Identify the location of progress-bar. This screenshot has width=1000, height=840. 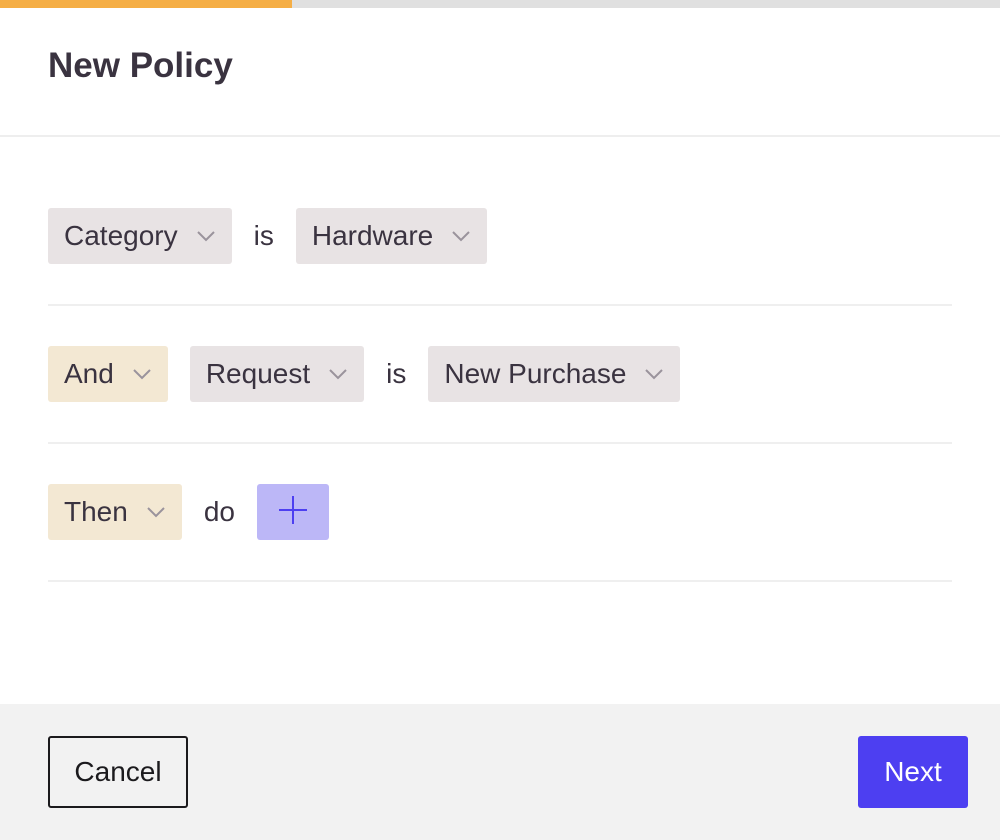
(500, 4).